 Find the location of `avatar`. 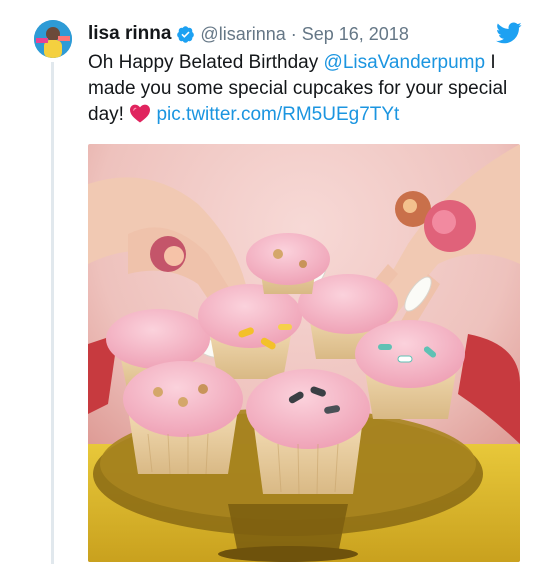

avatar is located at coordinates (53, 39).